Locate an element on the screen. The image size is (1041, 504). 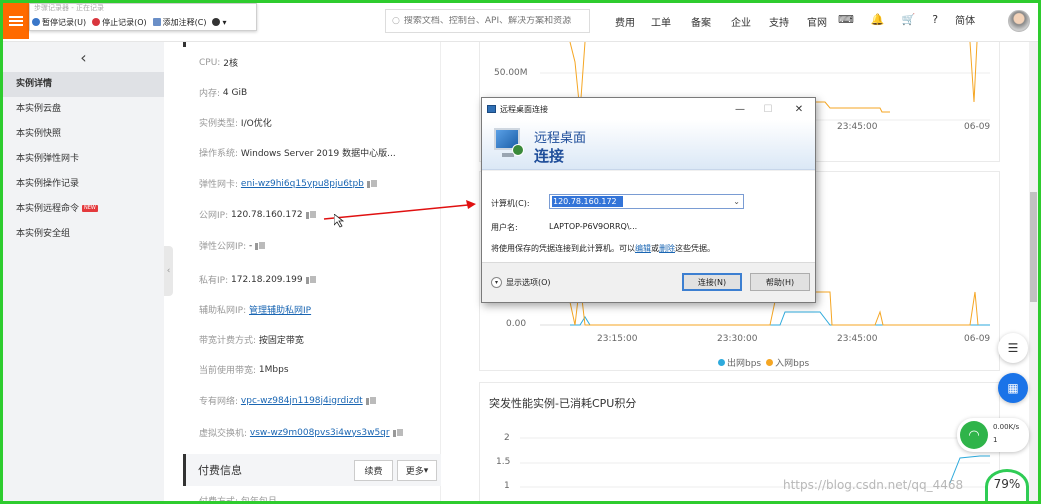
info-vswitch: 虚拟交换机: vsw-wz9m008pvs3i4wys3w5qr is located at coordinates (301, 432).